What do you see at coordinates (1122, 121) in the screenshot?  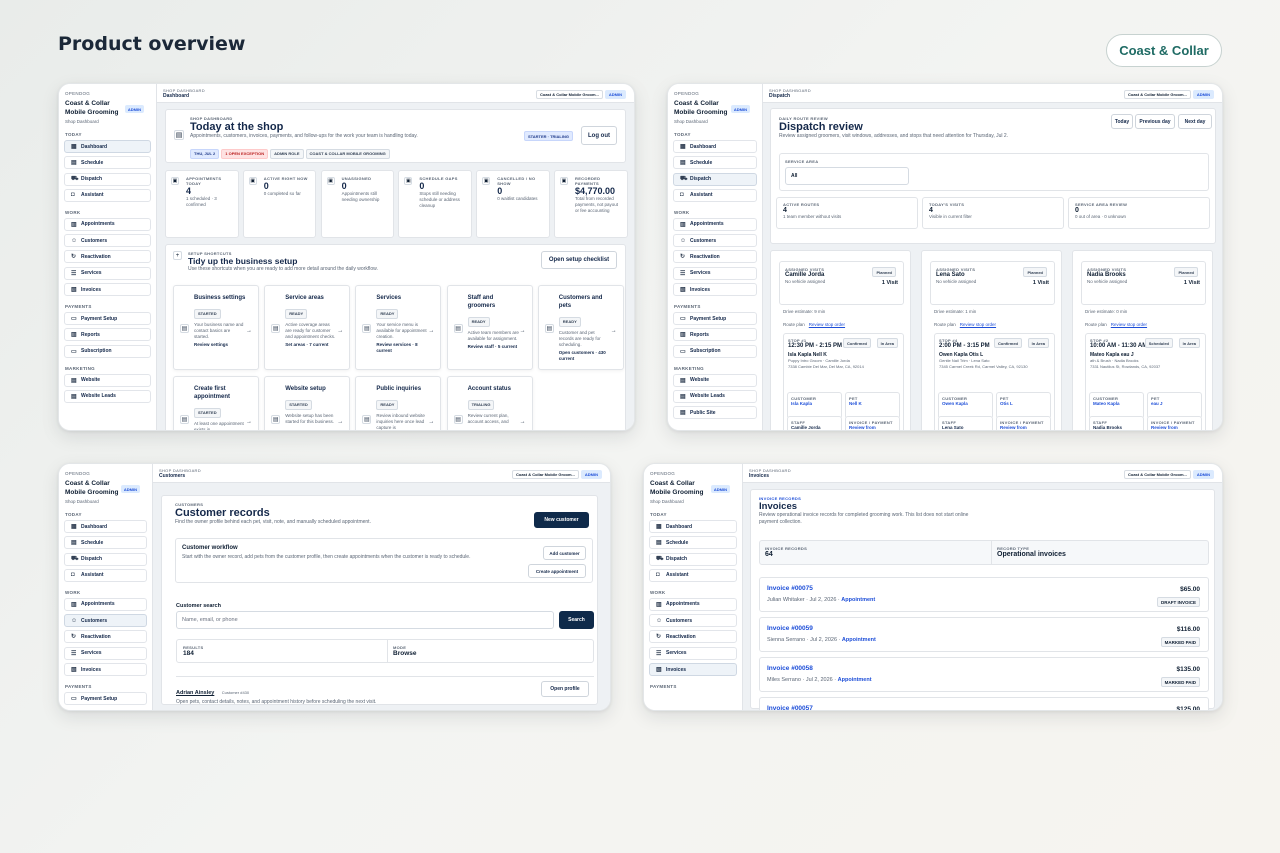 I see `today-button: Today` at bounding box center [1122, 121].